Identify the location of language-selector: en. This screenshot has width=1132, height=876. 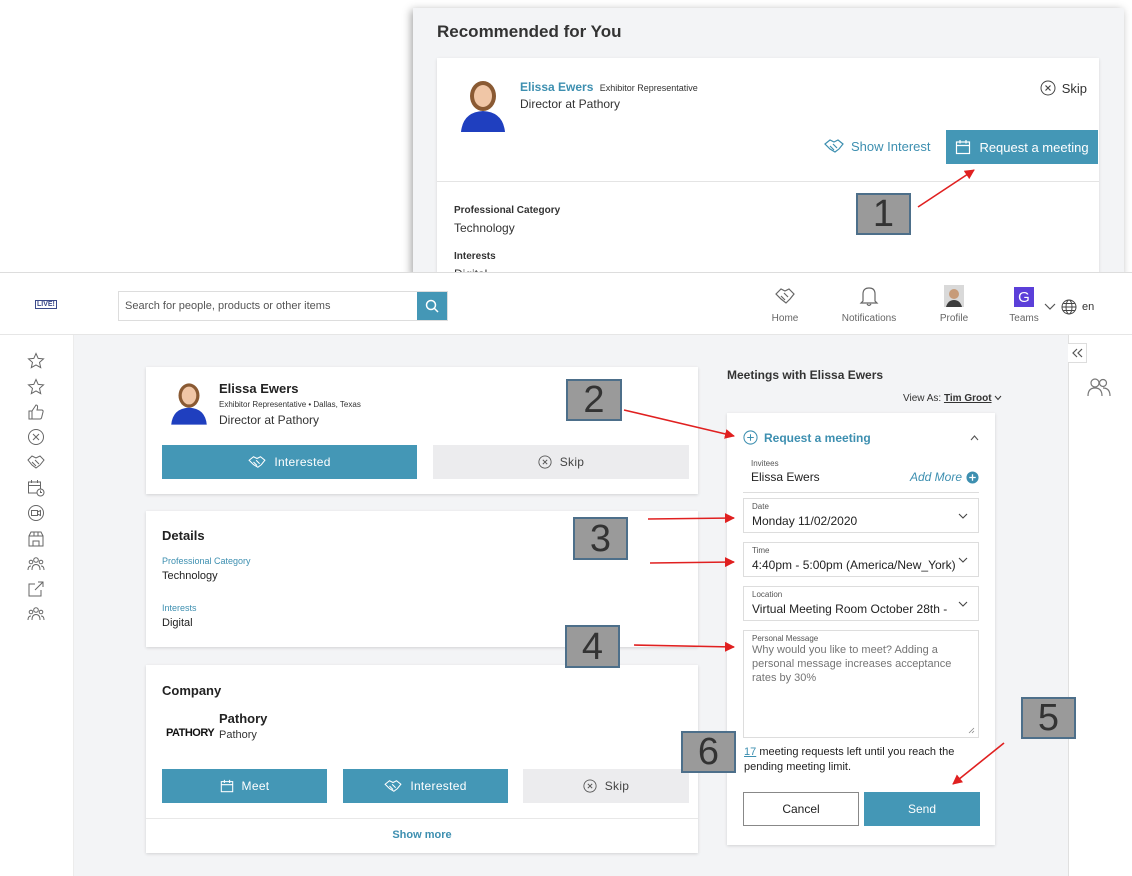
(1069, 307).